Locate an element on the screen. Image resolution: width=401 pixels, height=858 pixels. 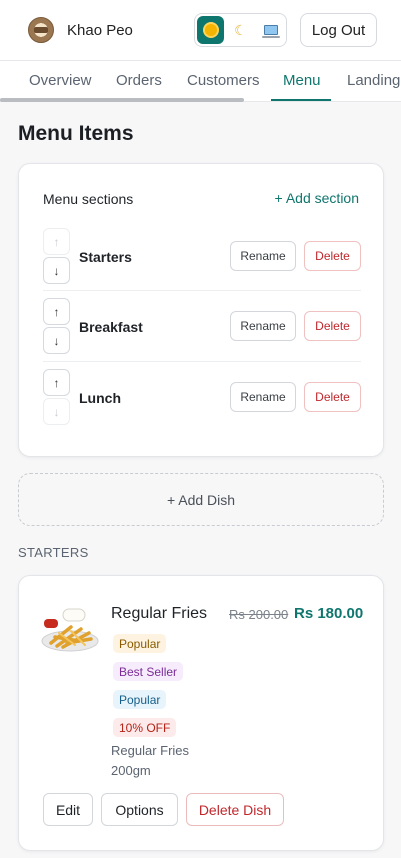
theme-light-button is located at coordinates (210, 30).